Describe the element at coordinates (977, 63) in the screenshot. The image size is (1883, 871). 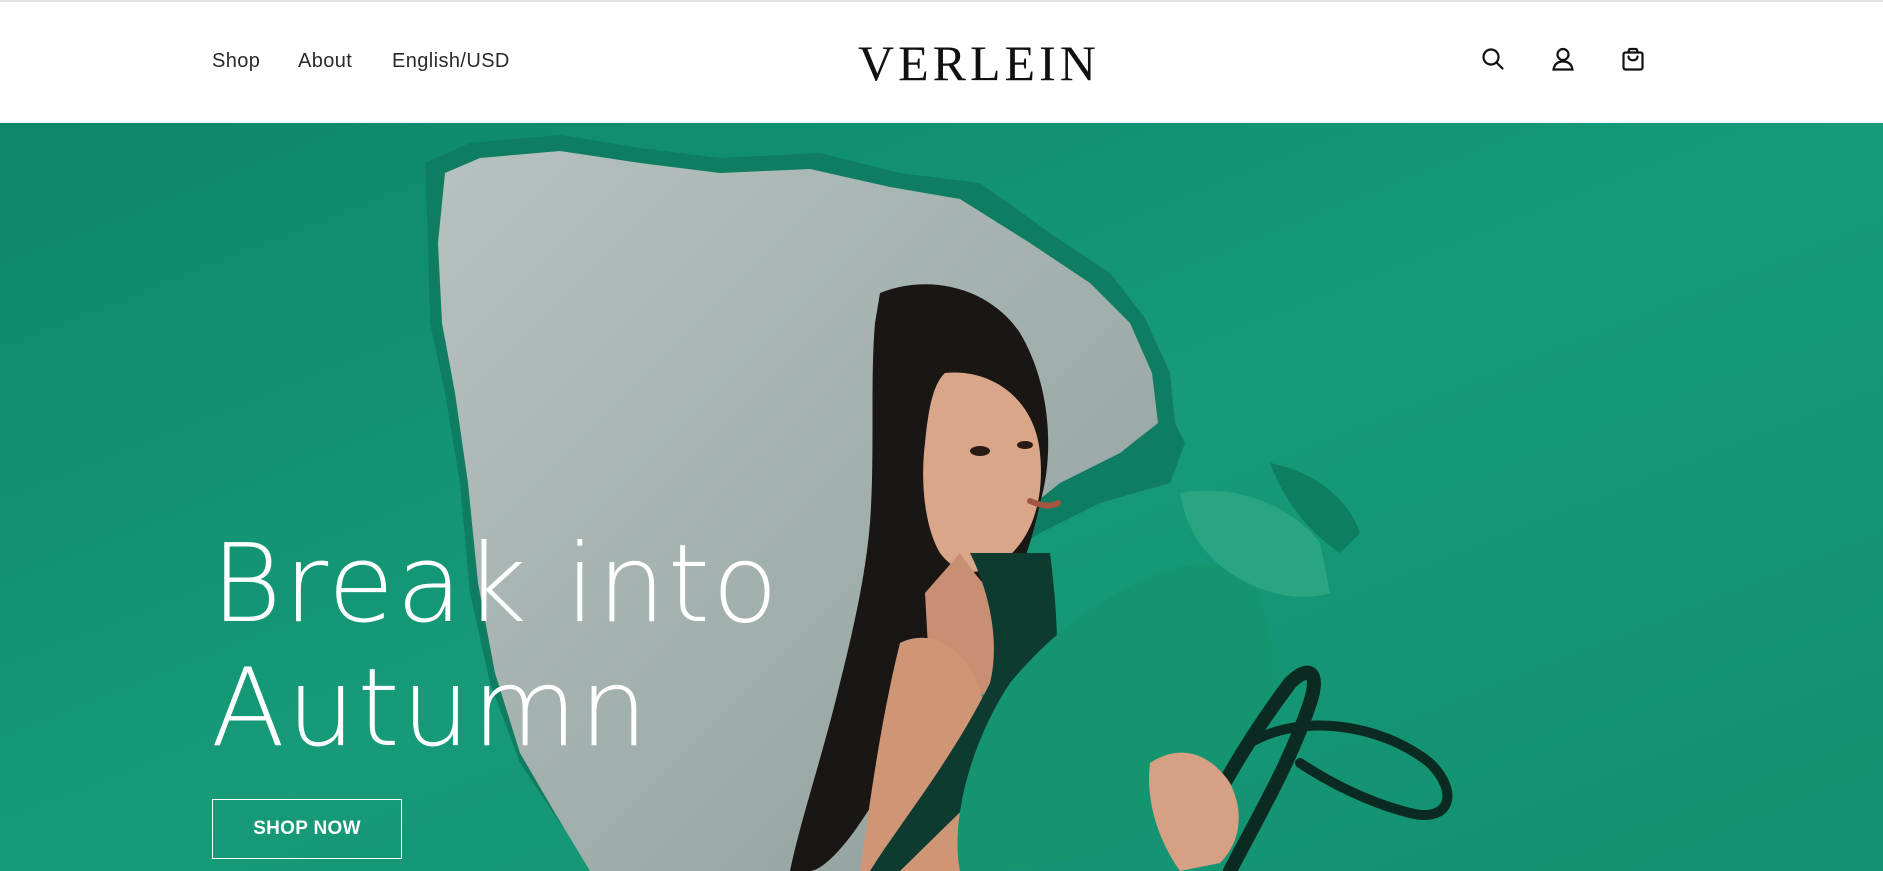
I see `brand-logo: VERLEIN` at that location.